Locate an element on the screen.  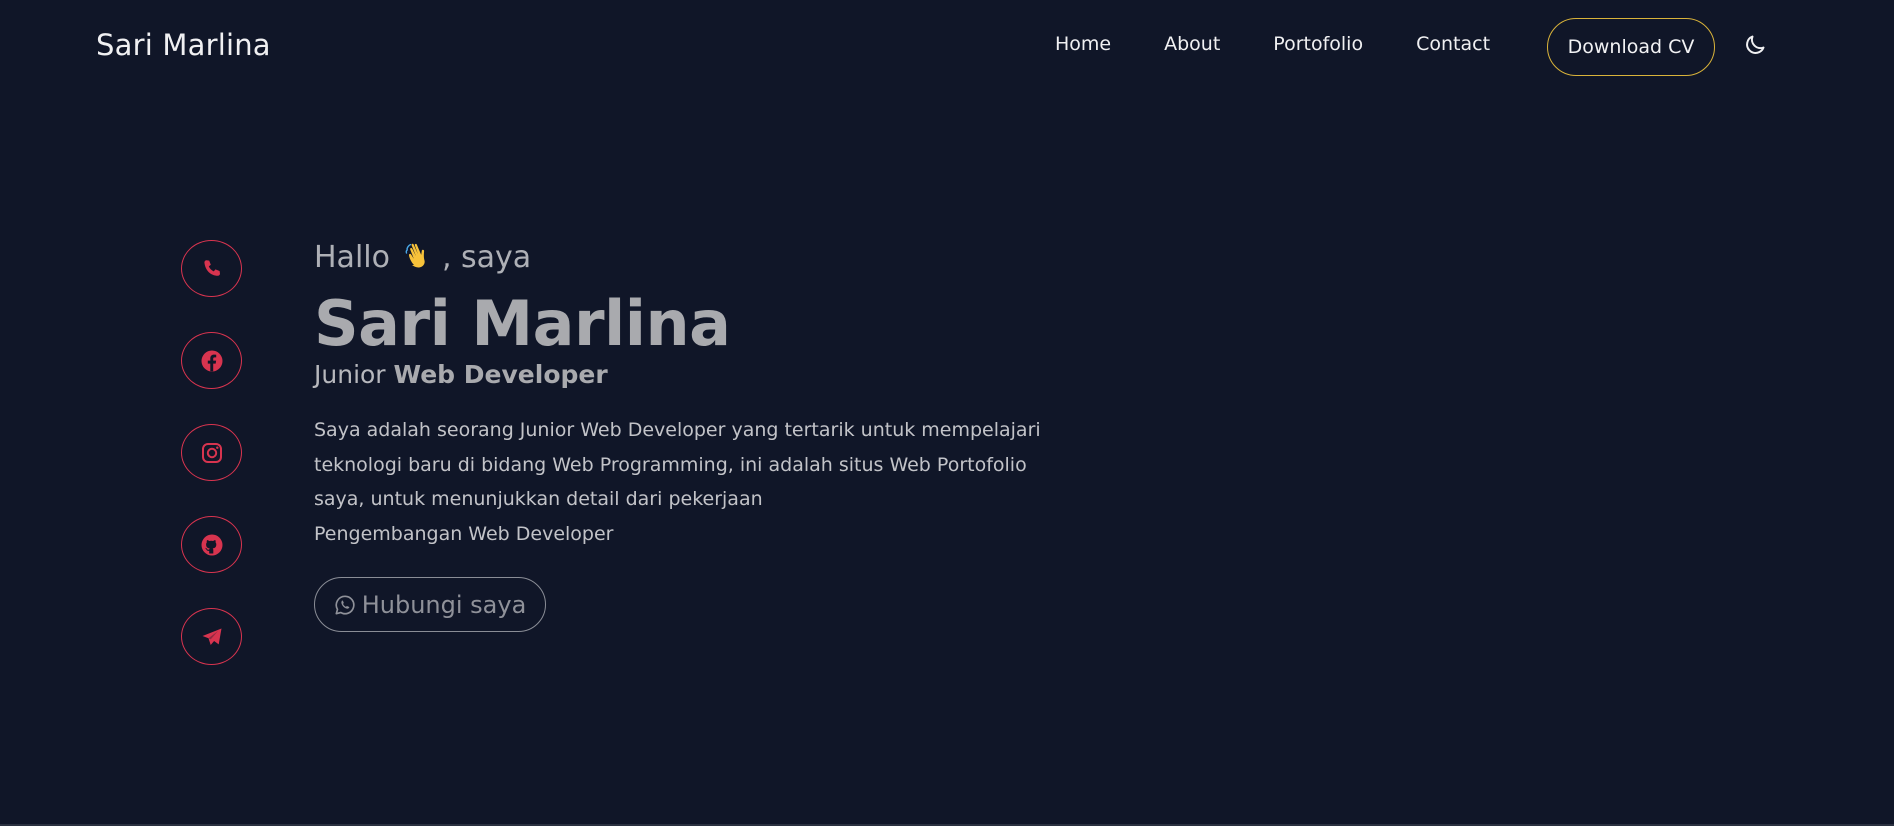
brand-logo: Sari Marlina is located at coordinates (183, 45).